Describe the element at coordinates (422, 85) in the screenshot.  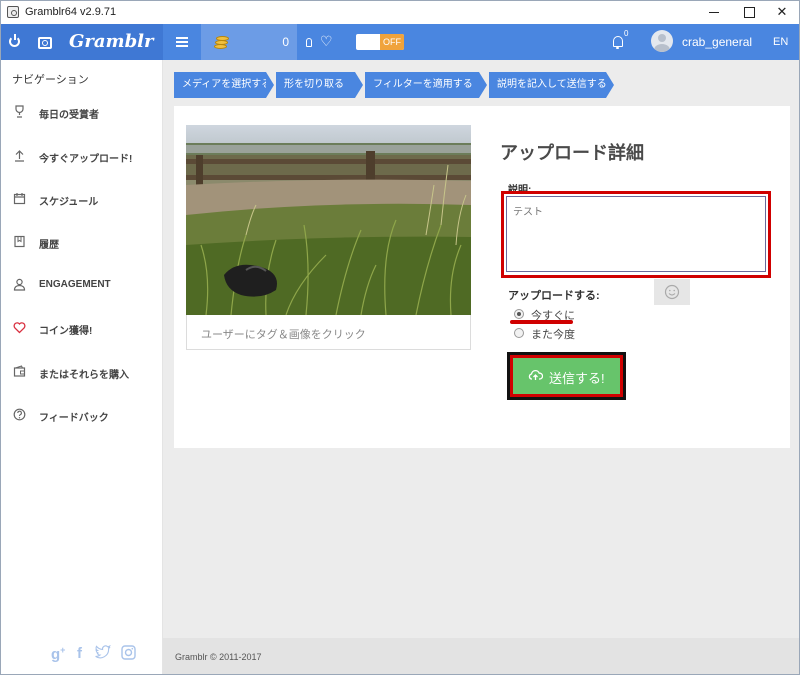
I see `step-label: フィルターを適用する` at that location.